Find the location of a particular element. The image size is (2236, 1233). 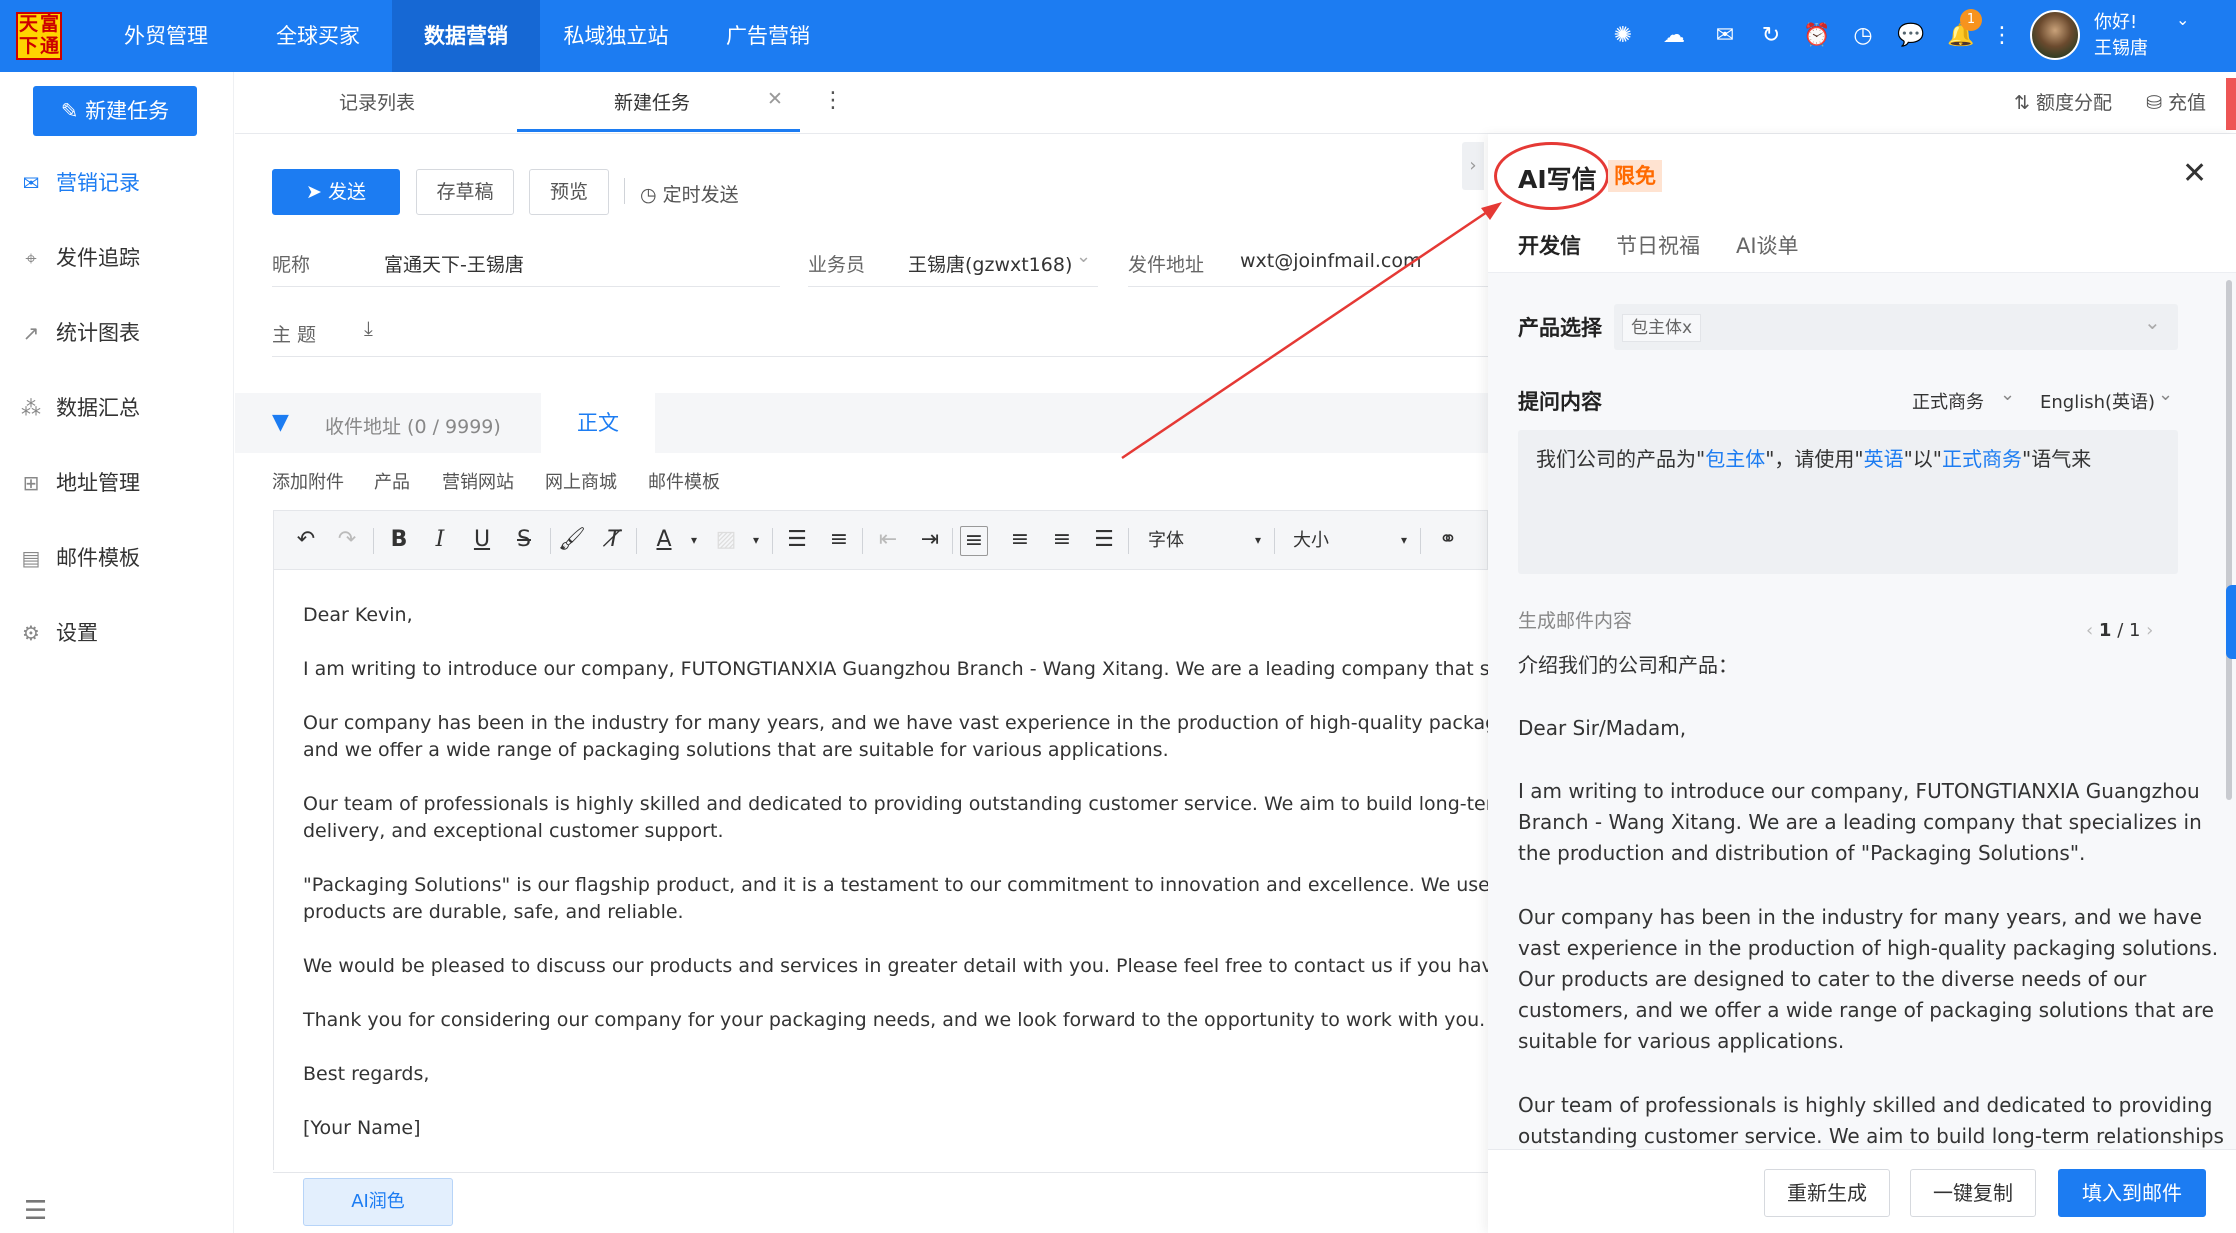

annotation-arrow is located at coordinates (1311, 331).